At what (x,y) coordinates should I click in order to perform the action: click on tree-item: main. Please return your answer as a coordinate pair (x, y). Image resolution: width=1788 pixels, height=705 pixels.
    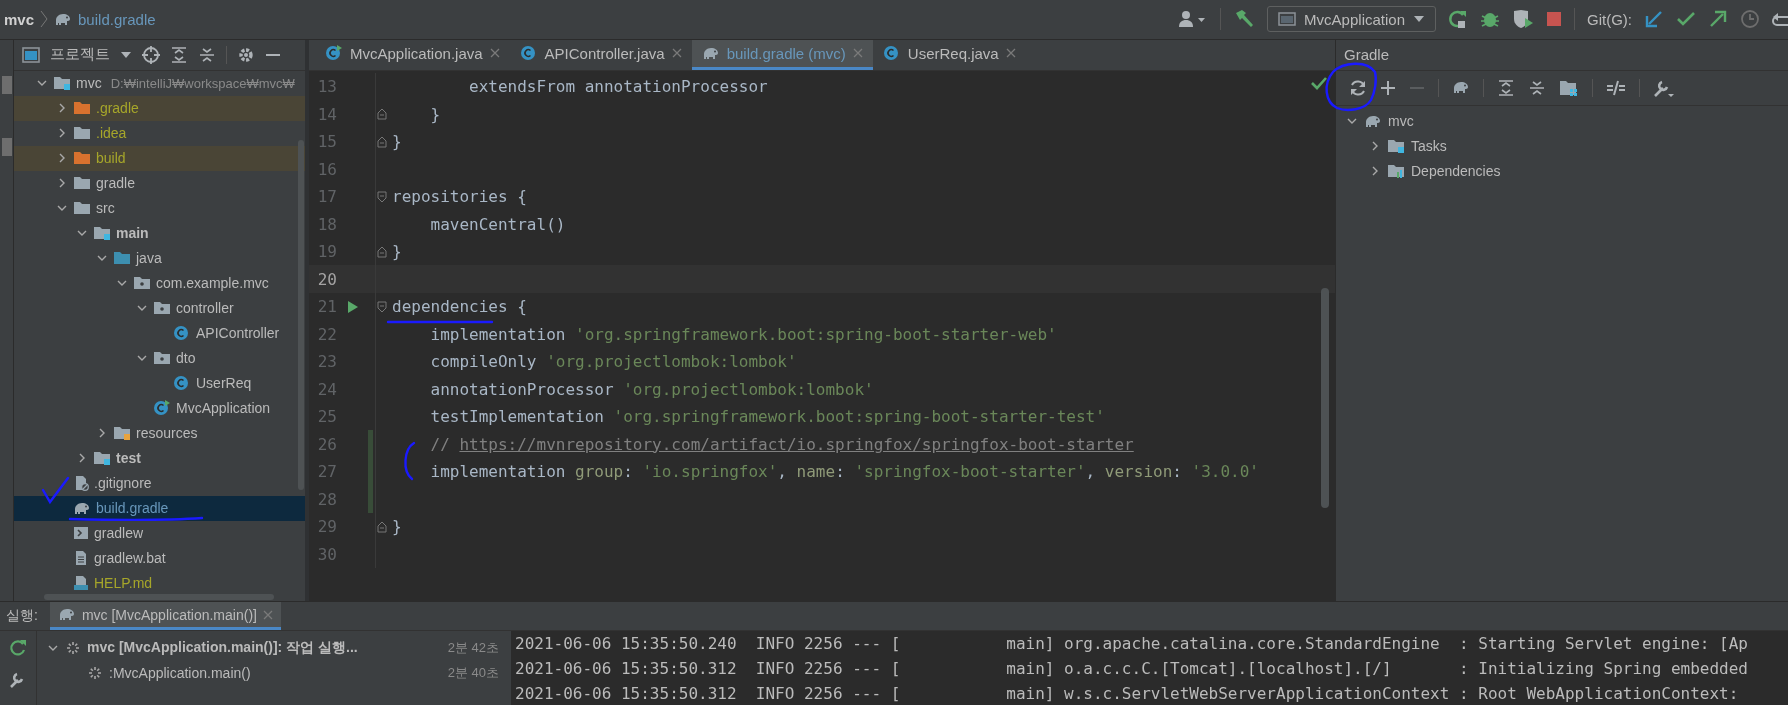
    Looking at the image, I should click on (132, 233).